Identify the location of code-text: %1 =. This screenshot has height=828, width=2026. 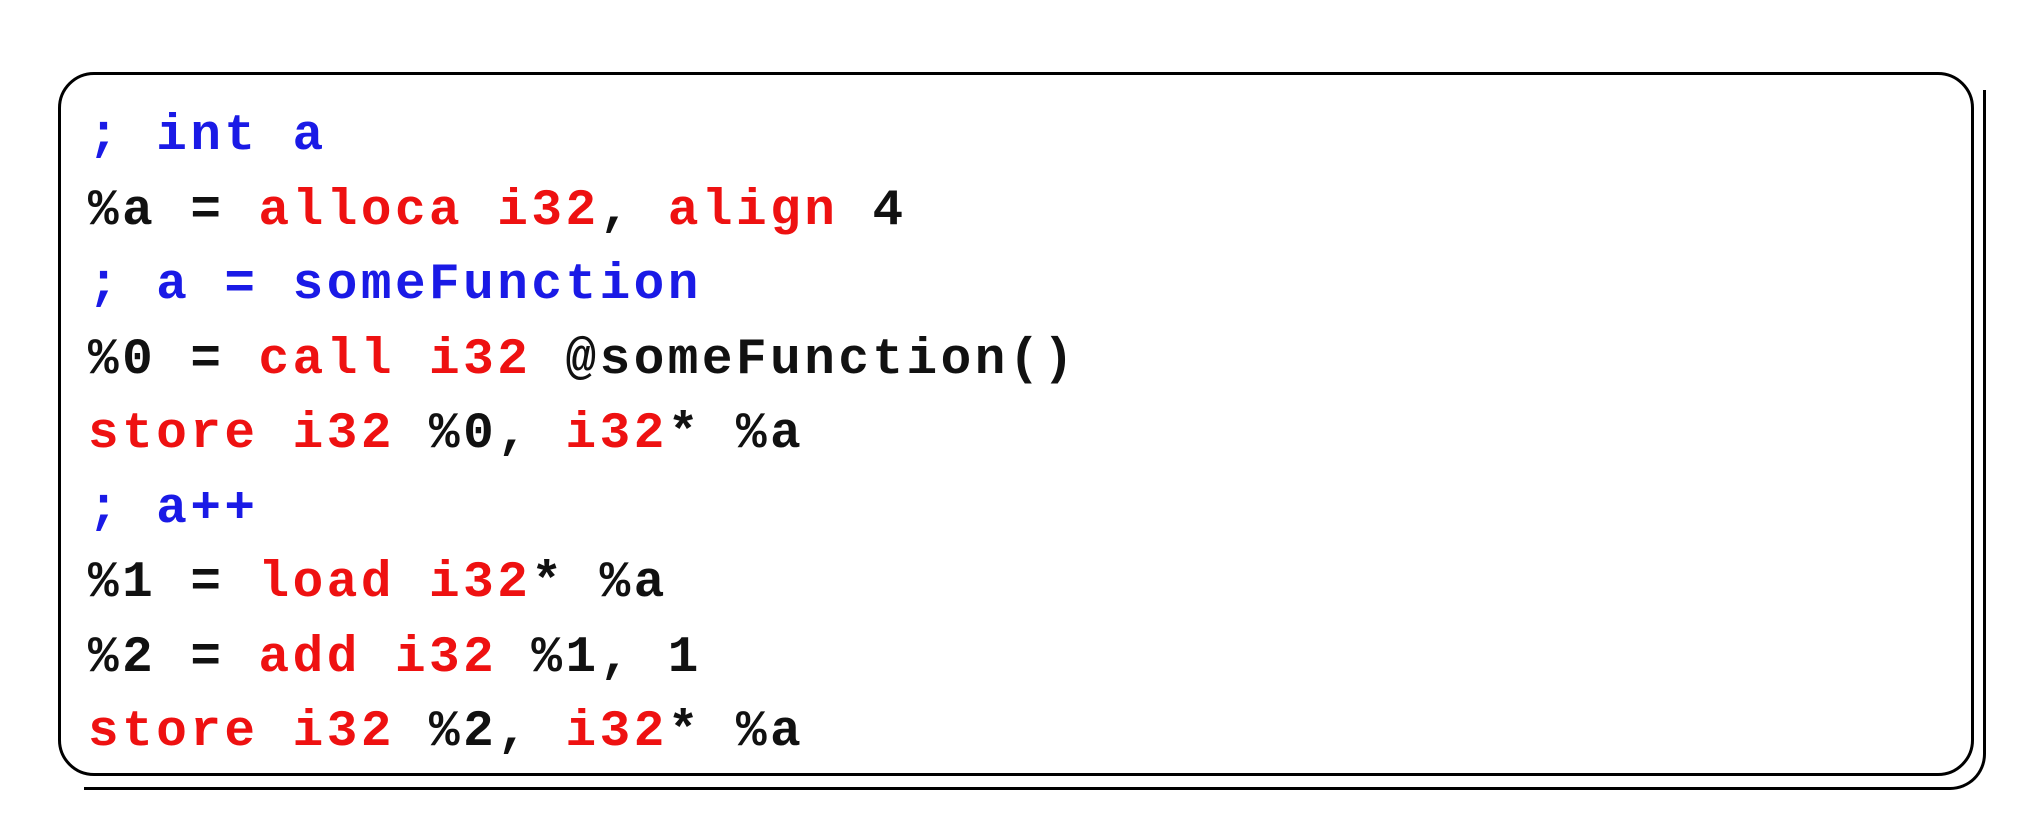
(173, 583).